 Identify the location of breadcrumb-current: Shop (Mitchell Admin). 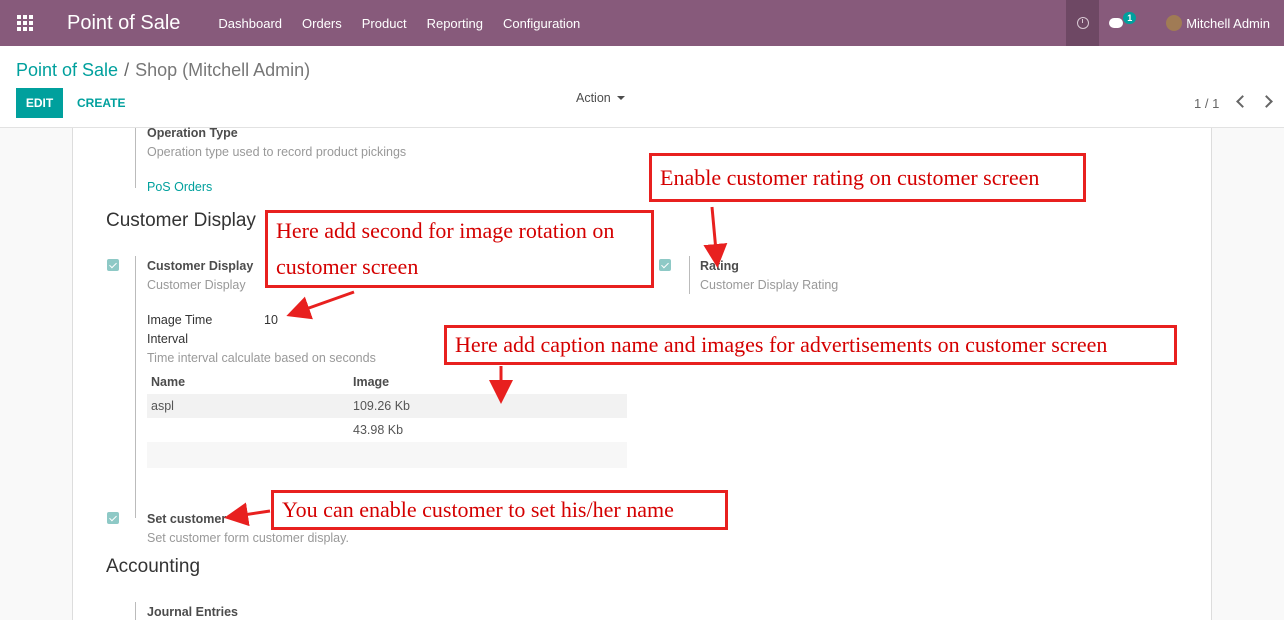
(223, 70).